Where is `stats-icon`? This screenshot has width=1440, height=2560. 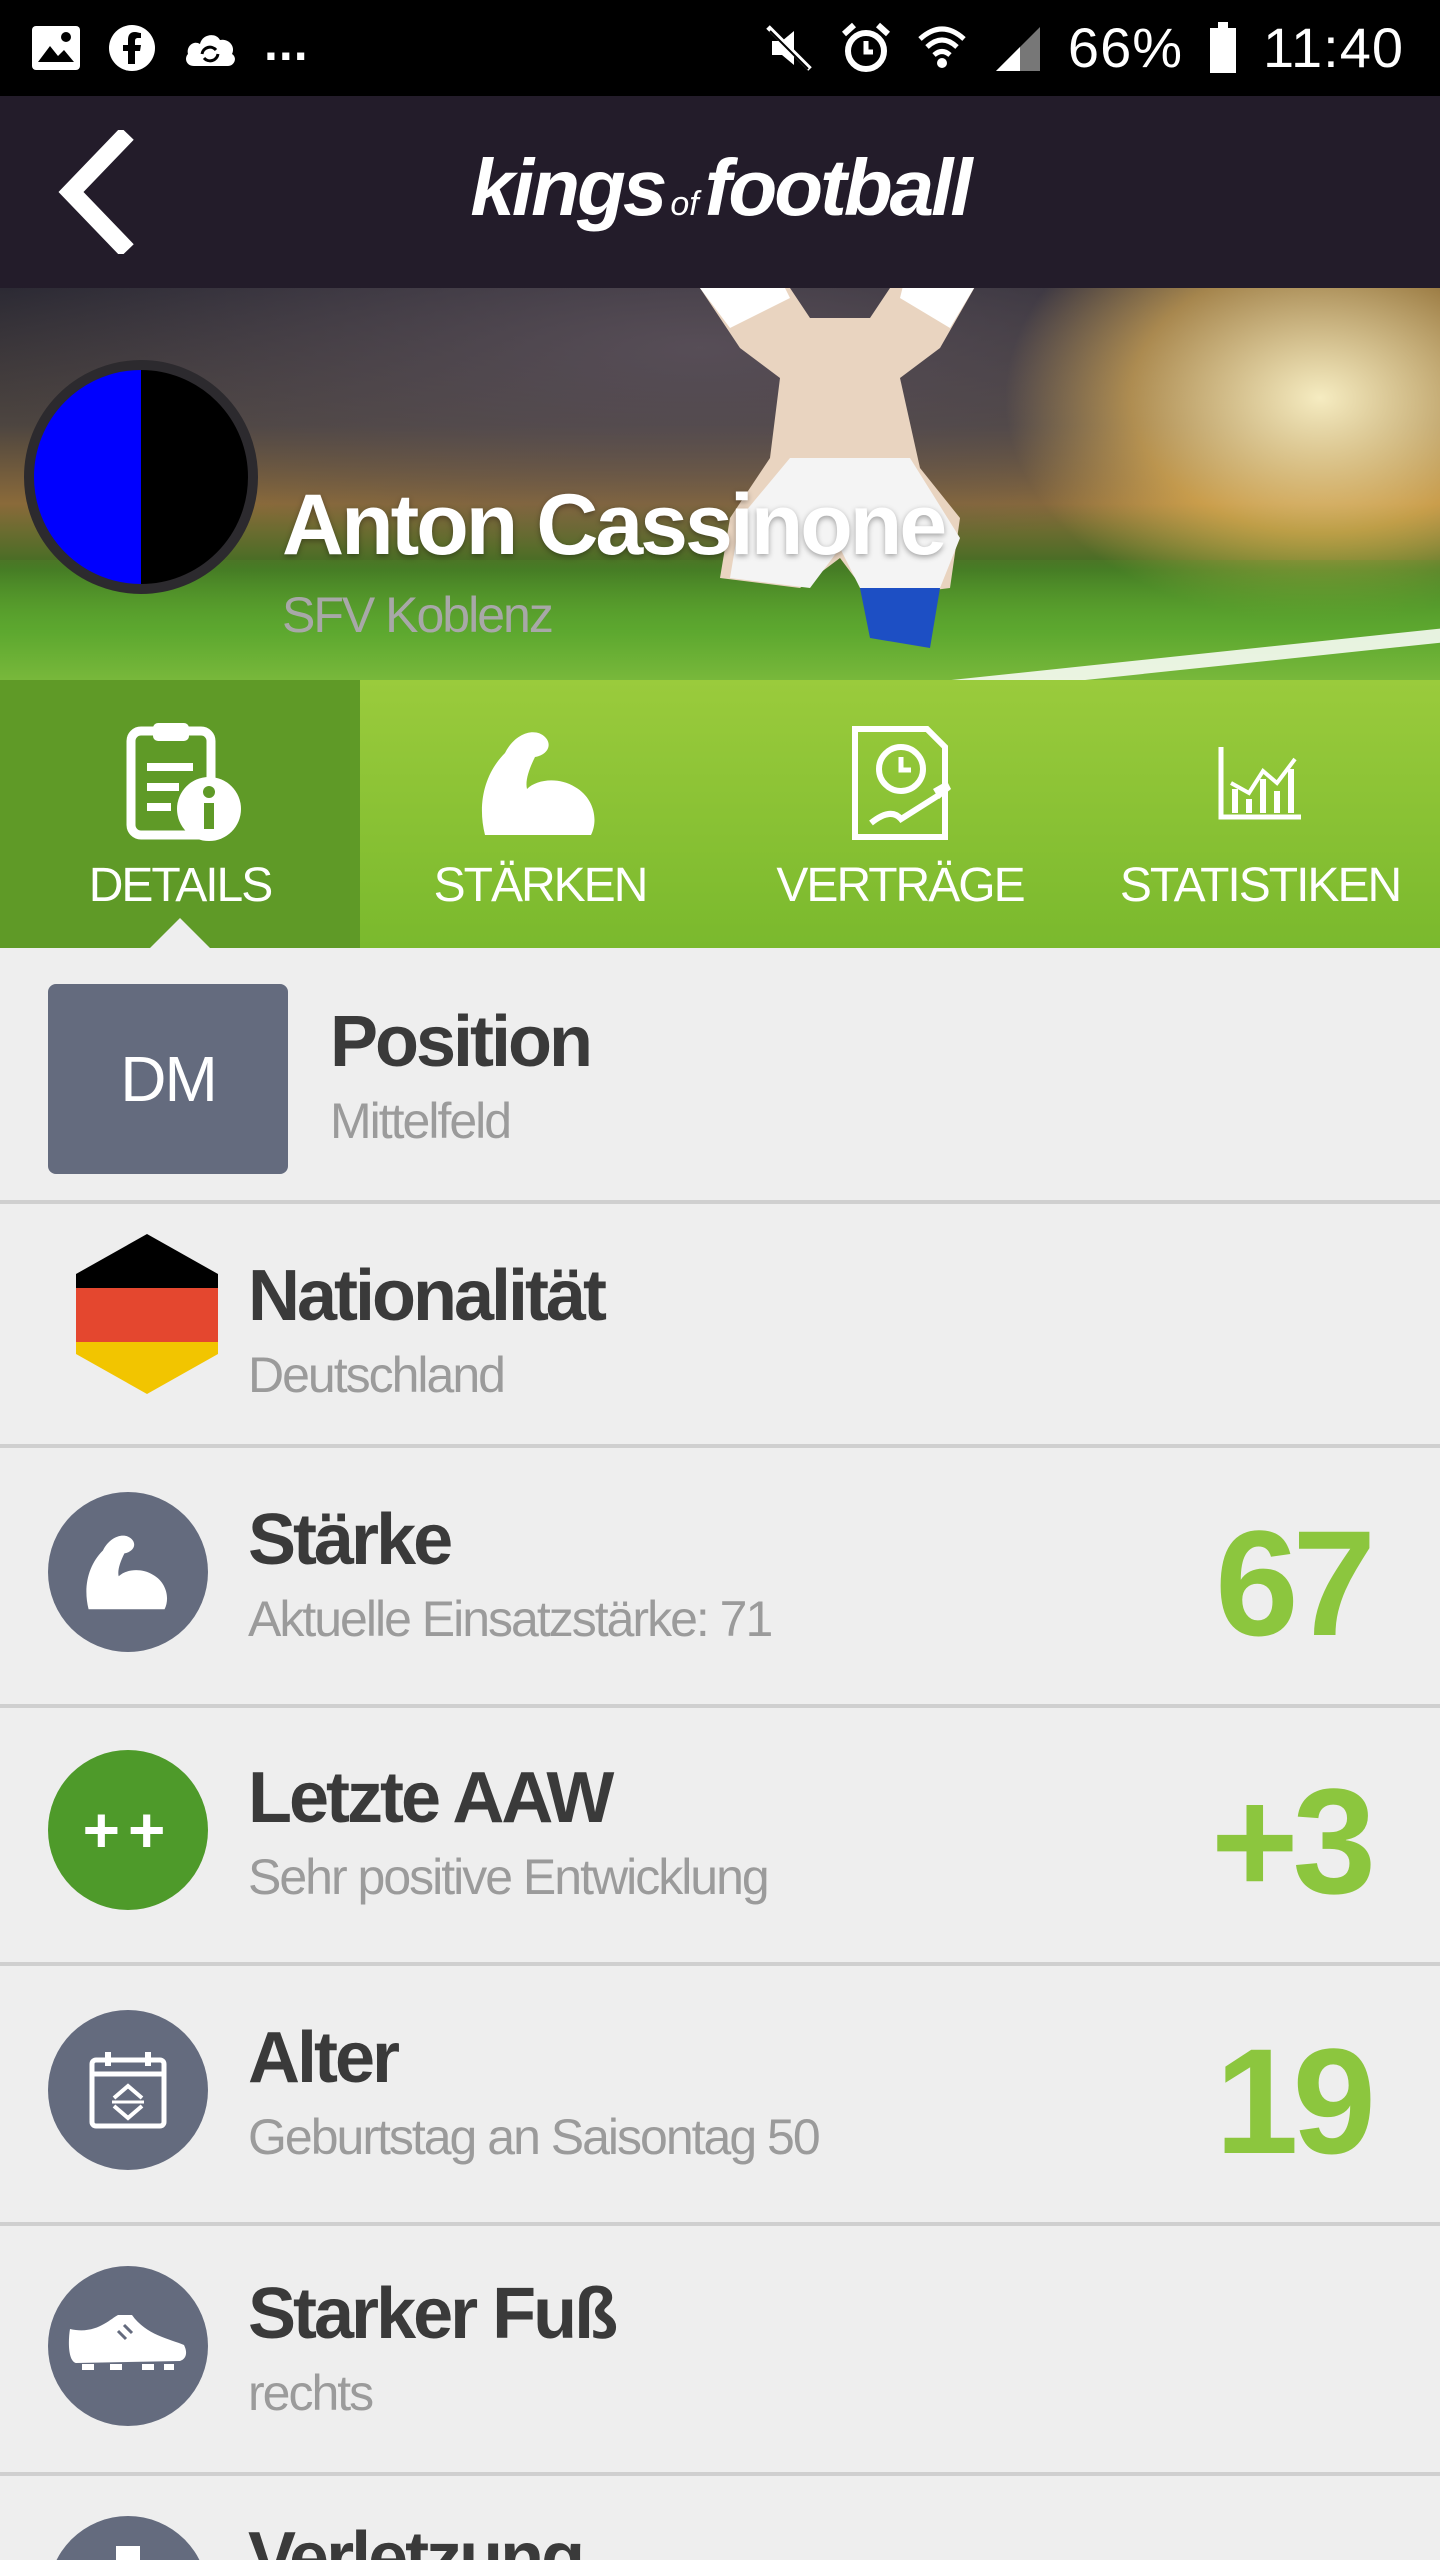 stats-icon is located at coordinates (1260, 783).